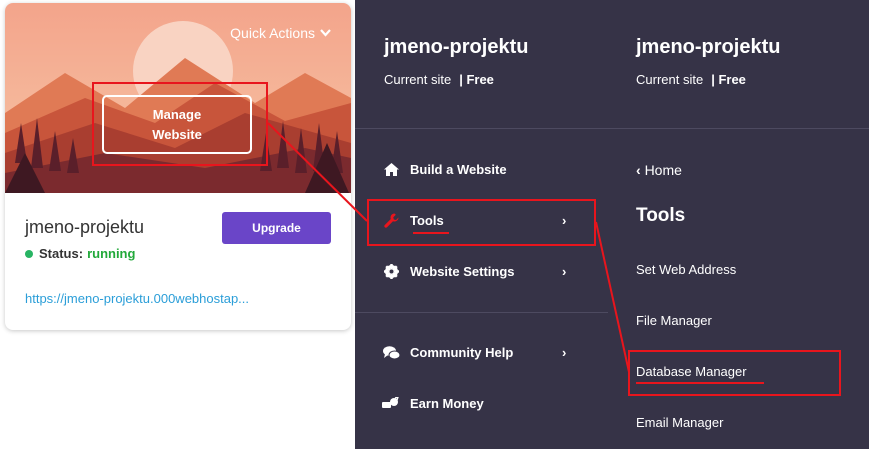  I want to click on home-link-label: Home, so click(663, 170).